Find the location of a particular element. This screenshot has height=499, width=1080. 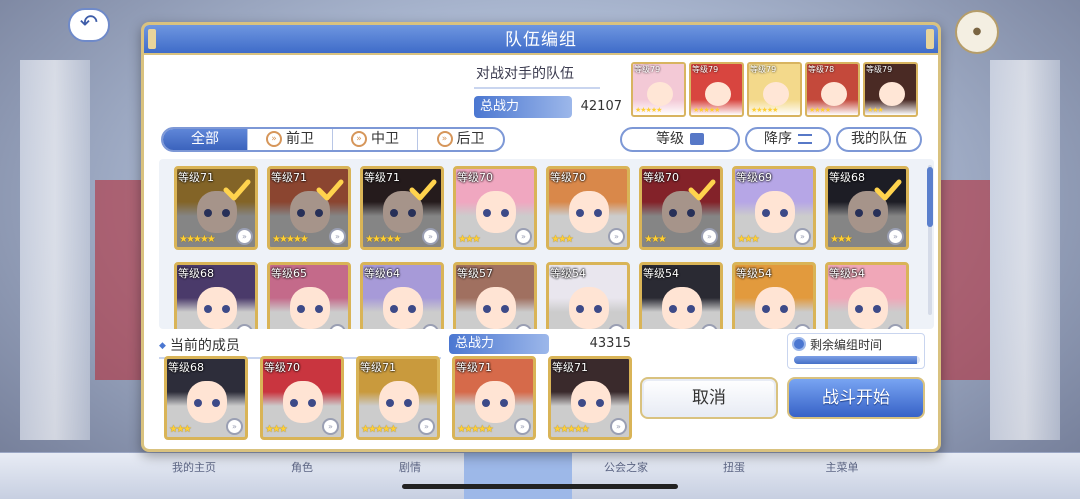

opponent-character-card: 等级79 ★★★★★ is located at coordinates (716, 89).